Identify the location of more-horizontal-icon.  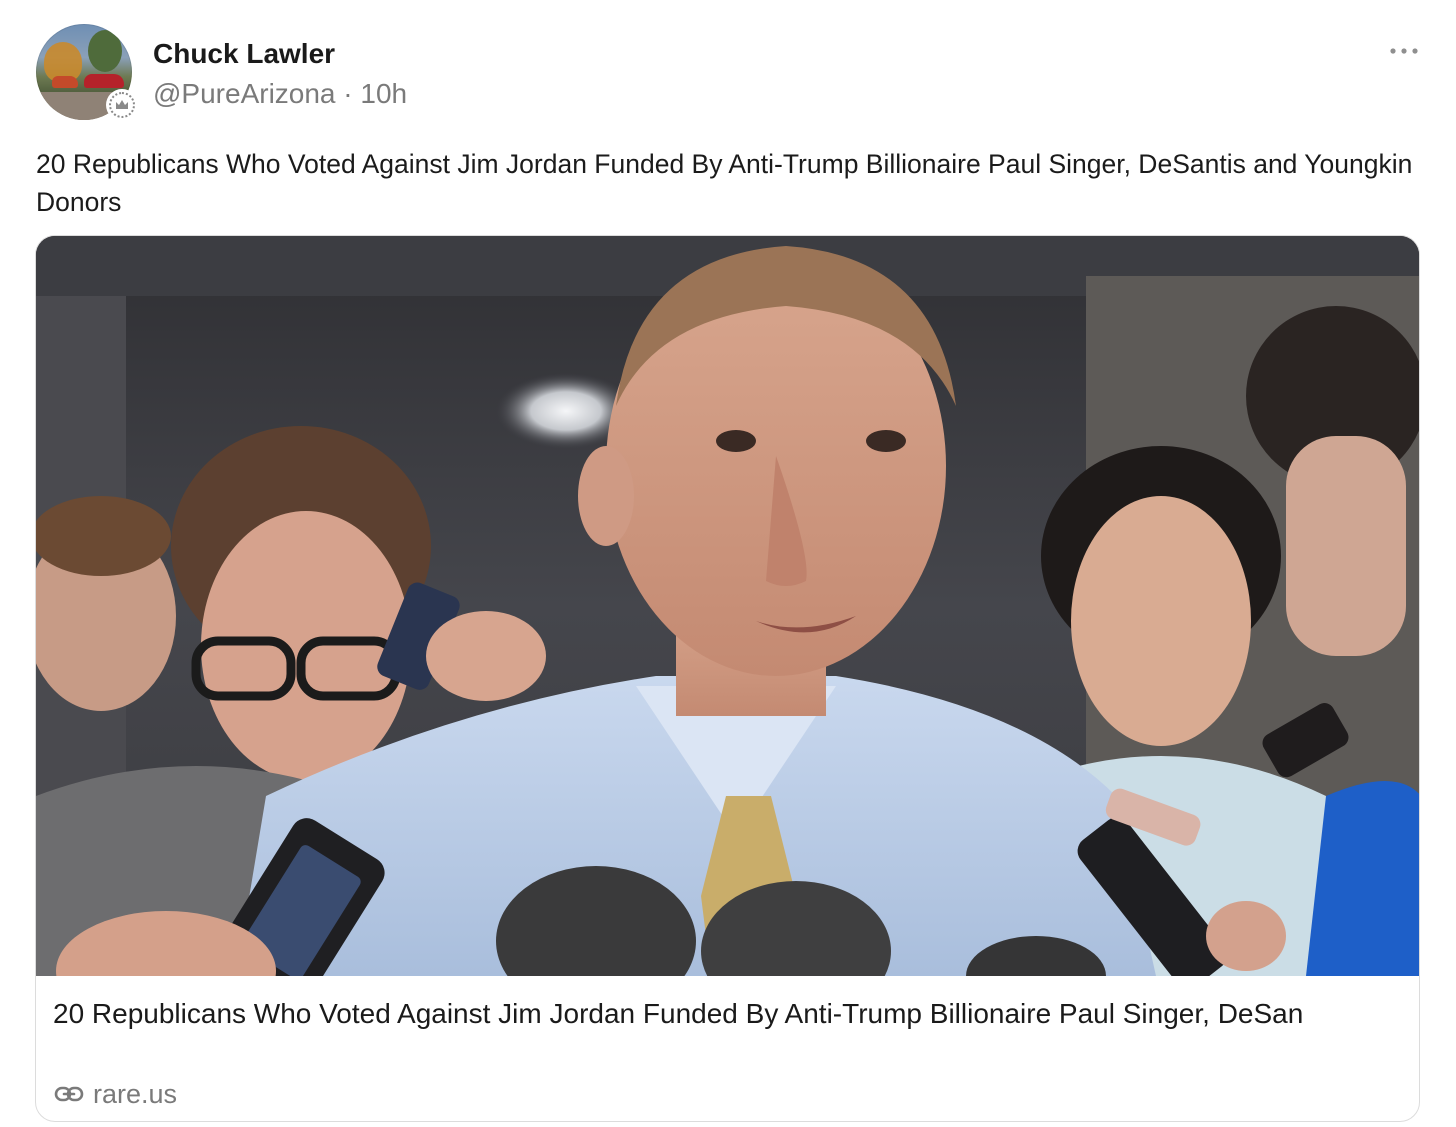
(1404, 51).